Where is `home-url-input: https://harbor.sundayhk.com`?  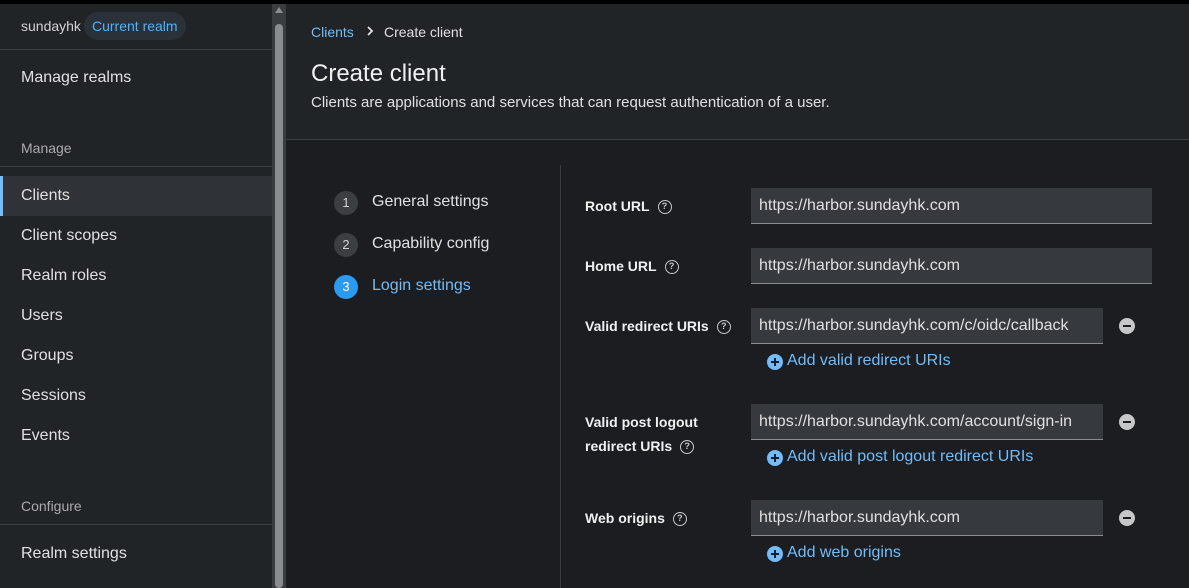 home-url-input: https://harbor.sundayhk.com is located at coordinates (951, 266).